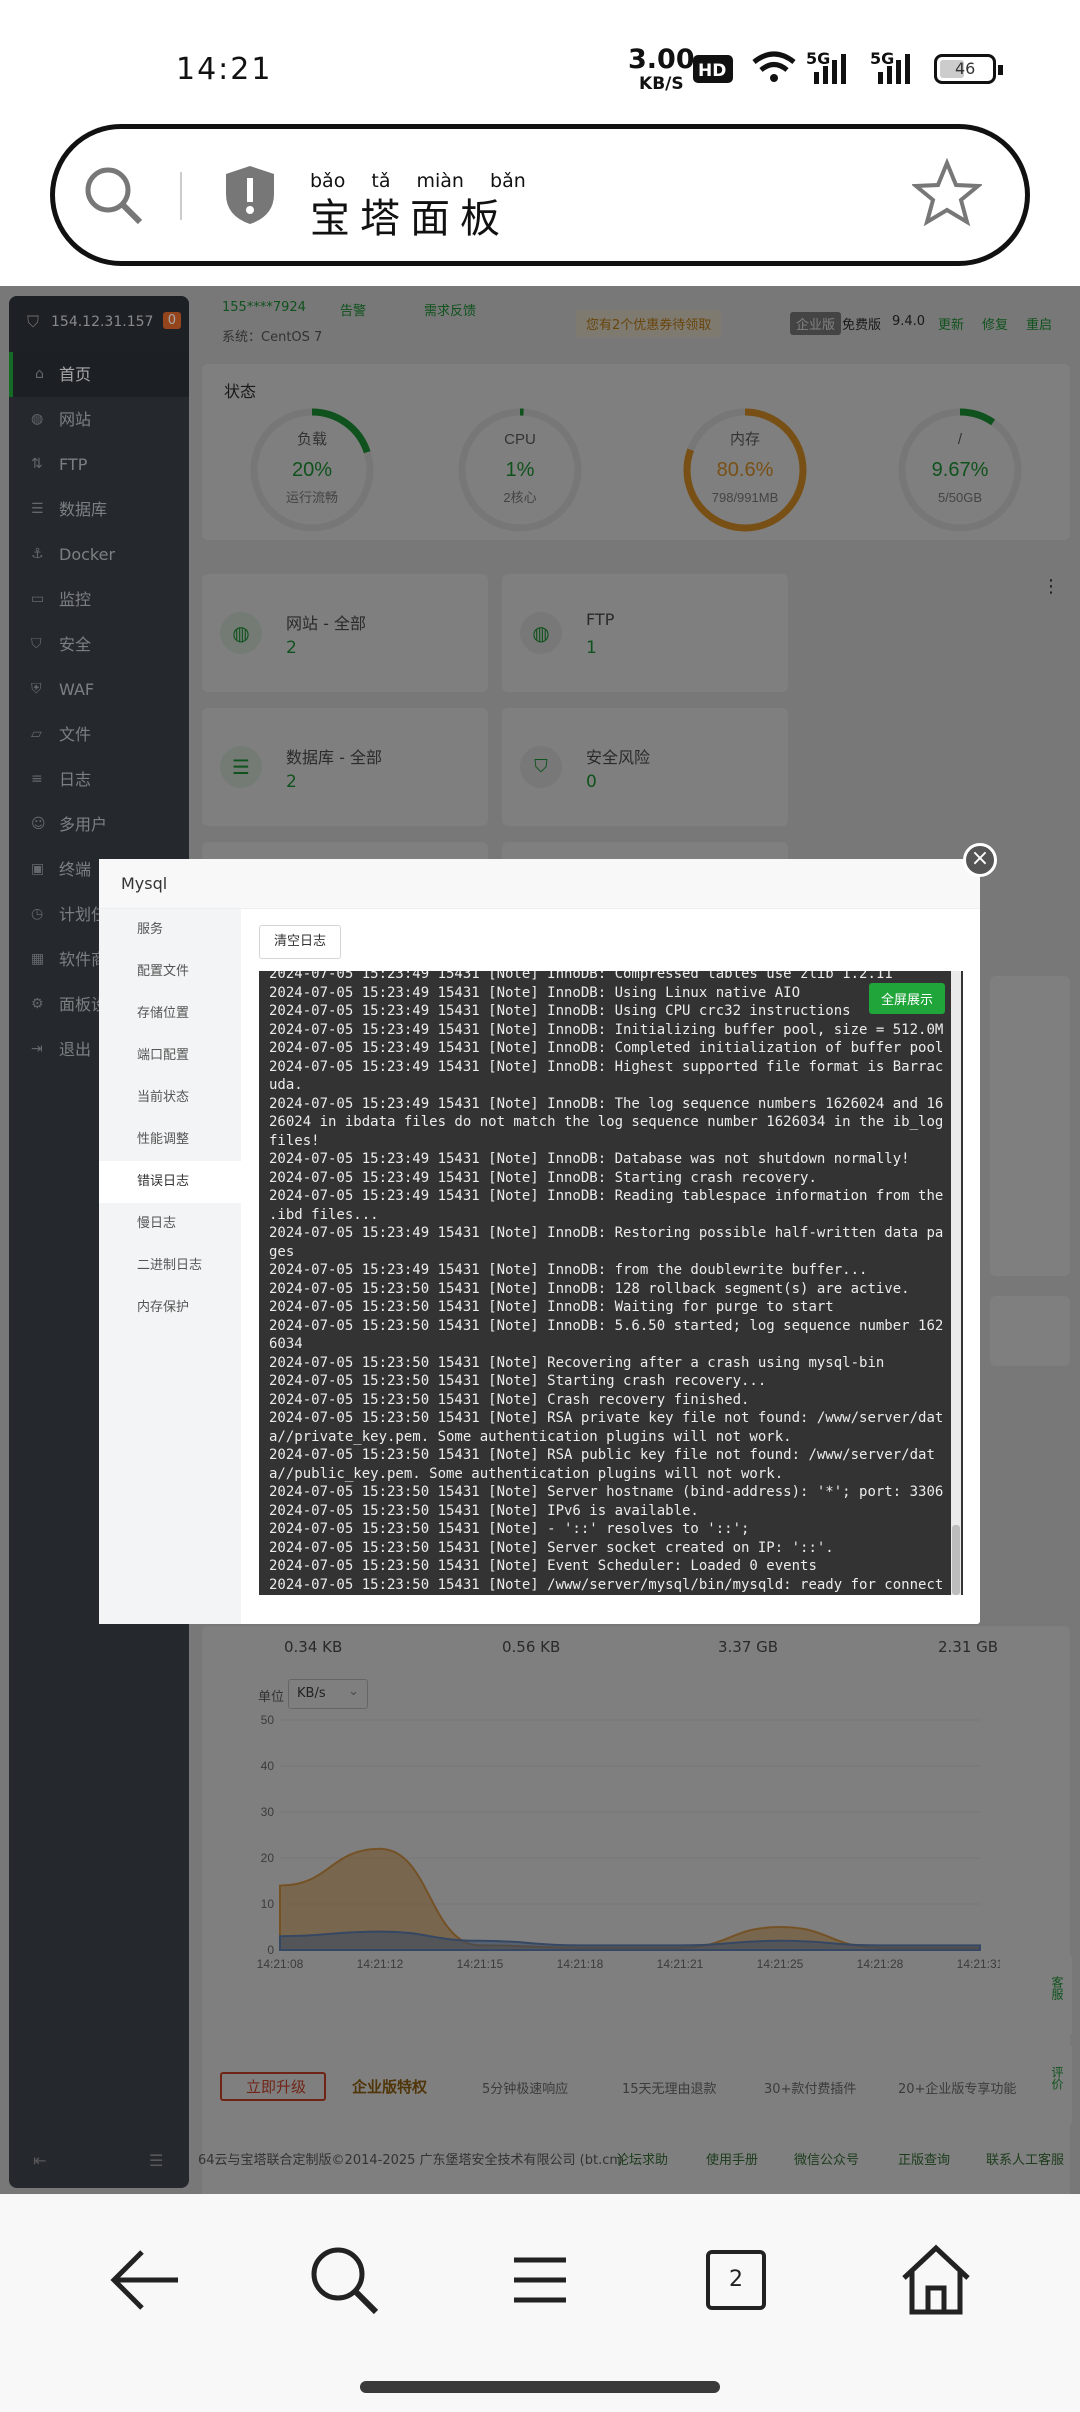  What do you see at coordinates (661, 59) in the screenshot?
I see `speed-value: 3.00` at bounding box center [661, 59].